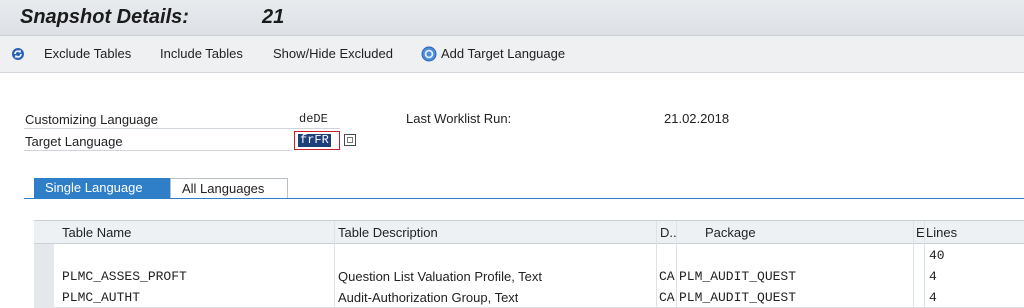 Image resolution: width=1024 pixels, height=308 pixels. I want to click on include-tables-button: Include Tables, so click(201, 53).